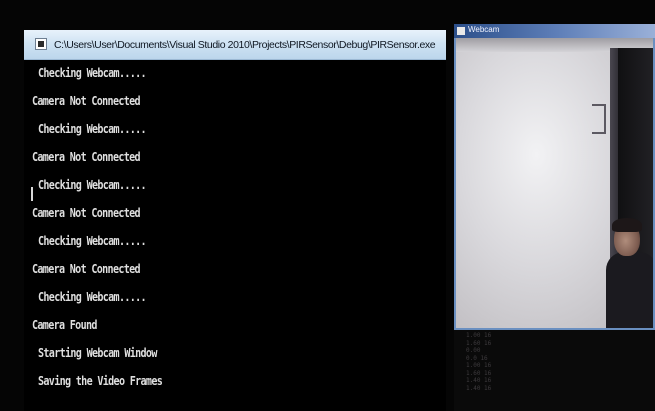 Image resolution: width=655 pixels, height=411 pixels. Describe the element at coordinates (477, 358) in the screenshot. I see `reflection-text: 0.0 16` at that location.